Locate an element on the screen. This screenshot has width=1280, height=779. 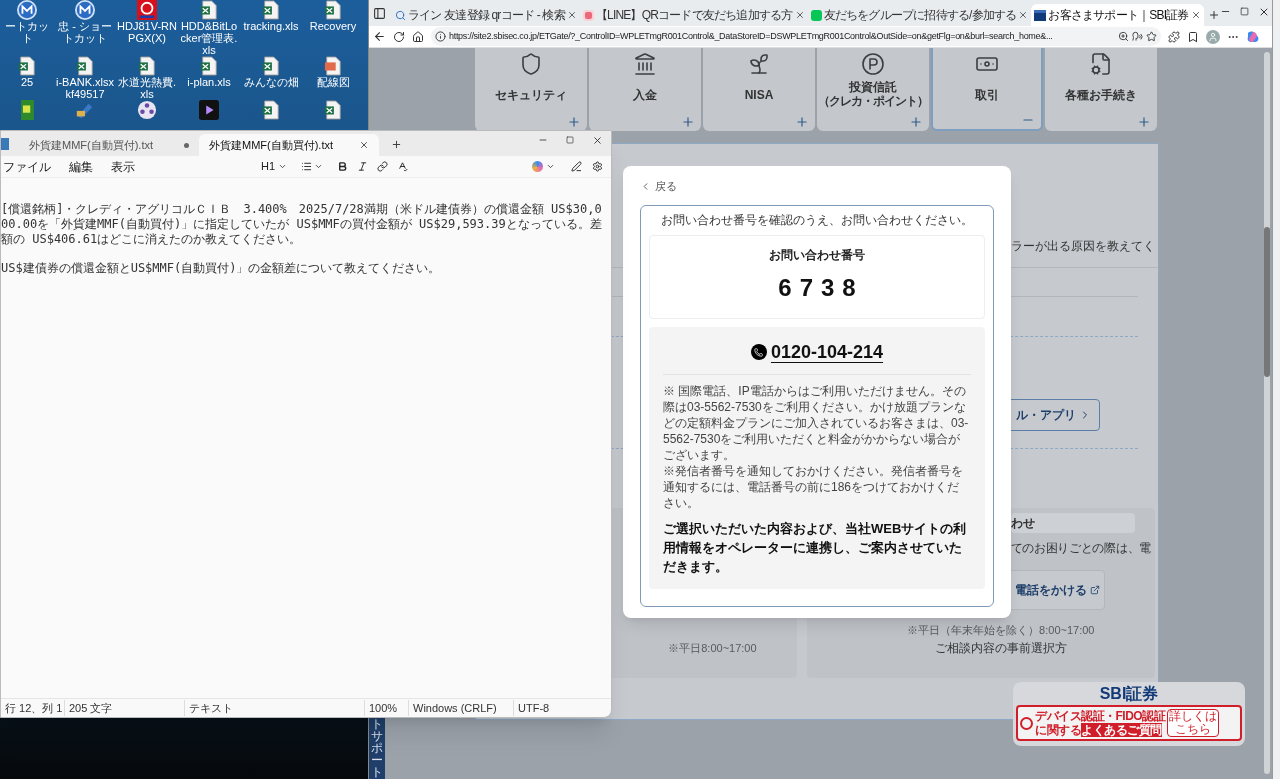
extensions-icon is located at coordinates (1174, 36).